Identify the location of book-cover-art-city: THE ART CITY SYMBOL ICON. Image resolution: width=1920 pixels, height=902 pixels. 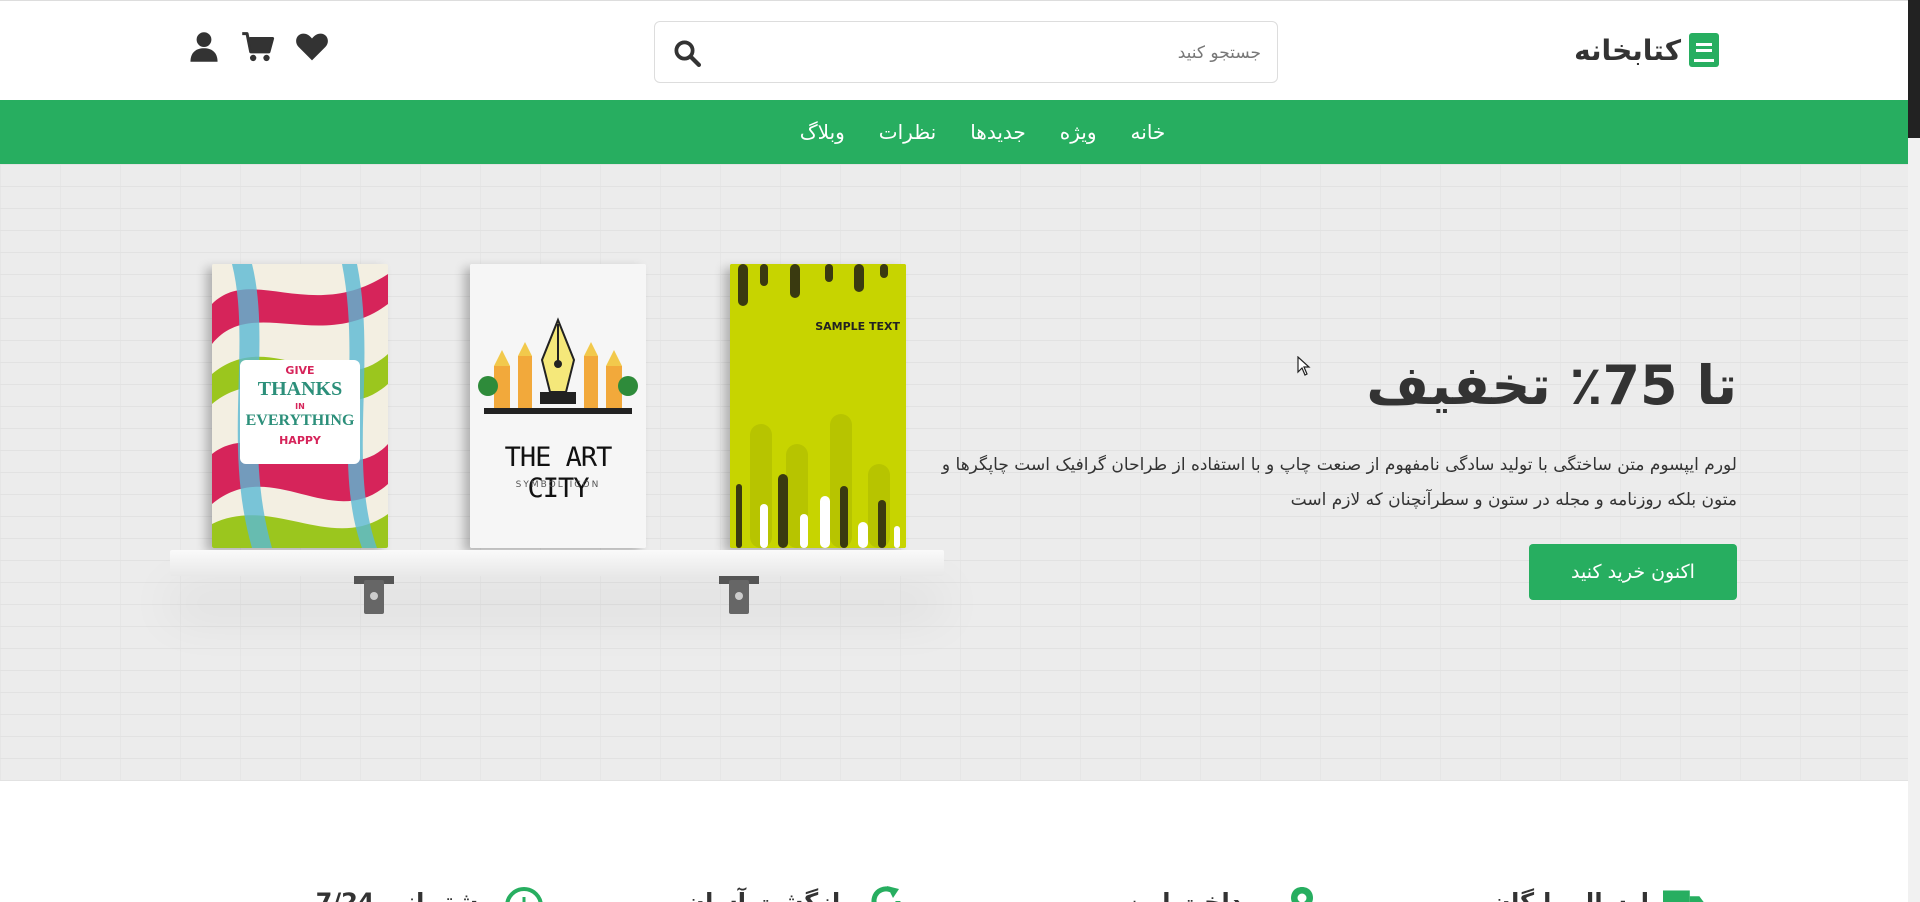
(558, 406).